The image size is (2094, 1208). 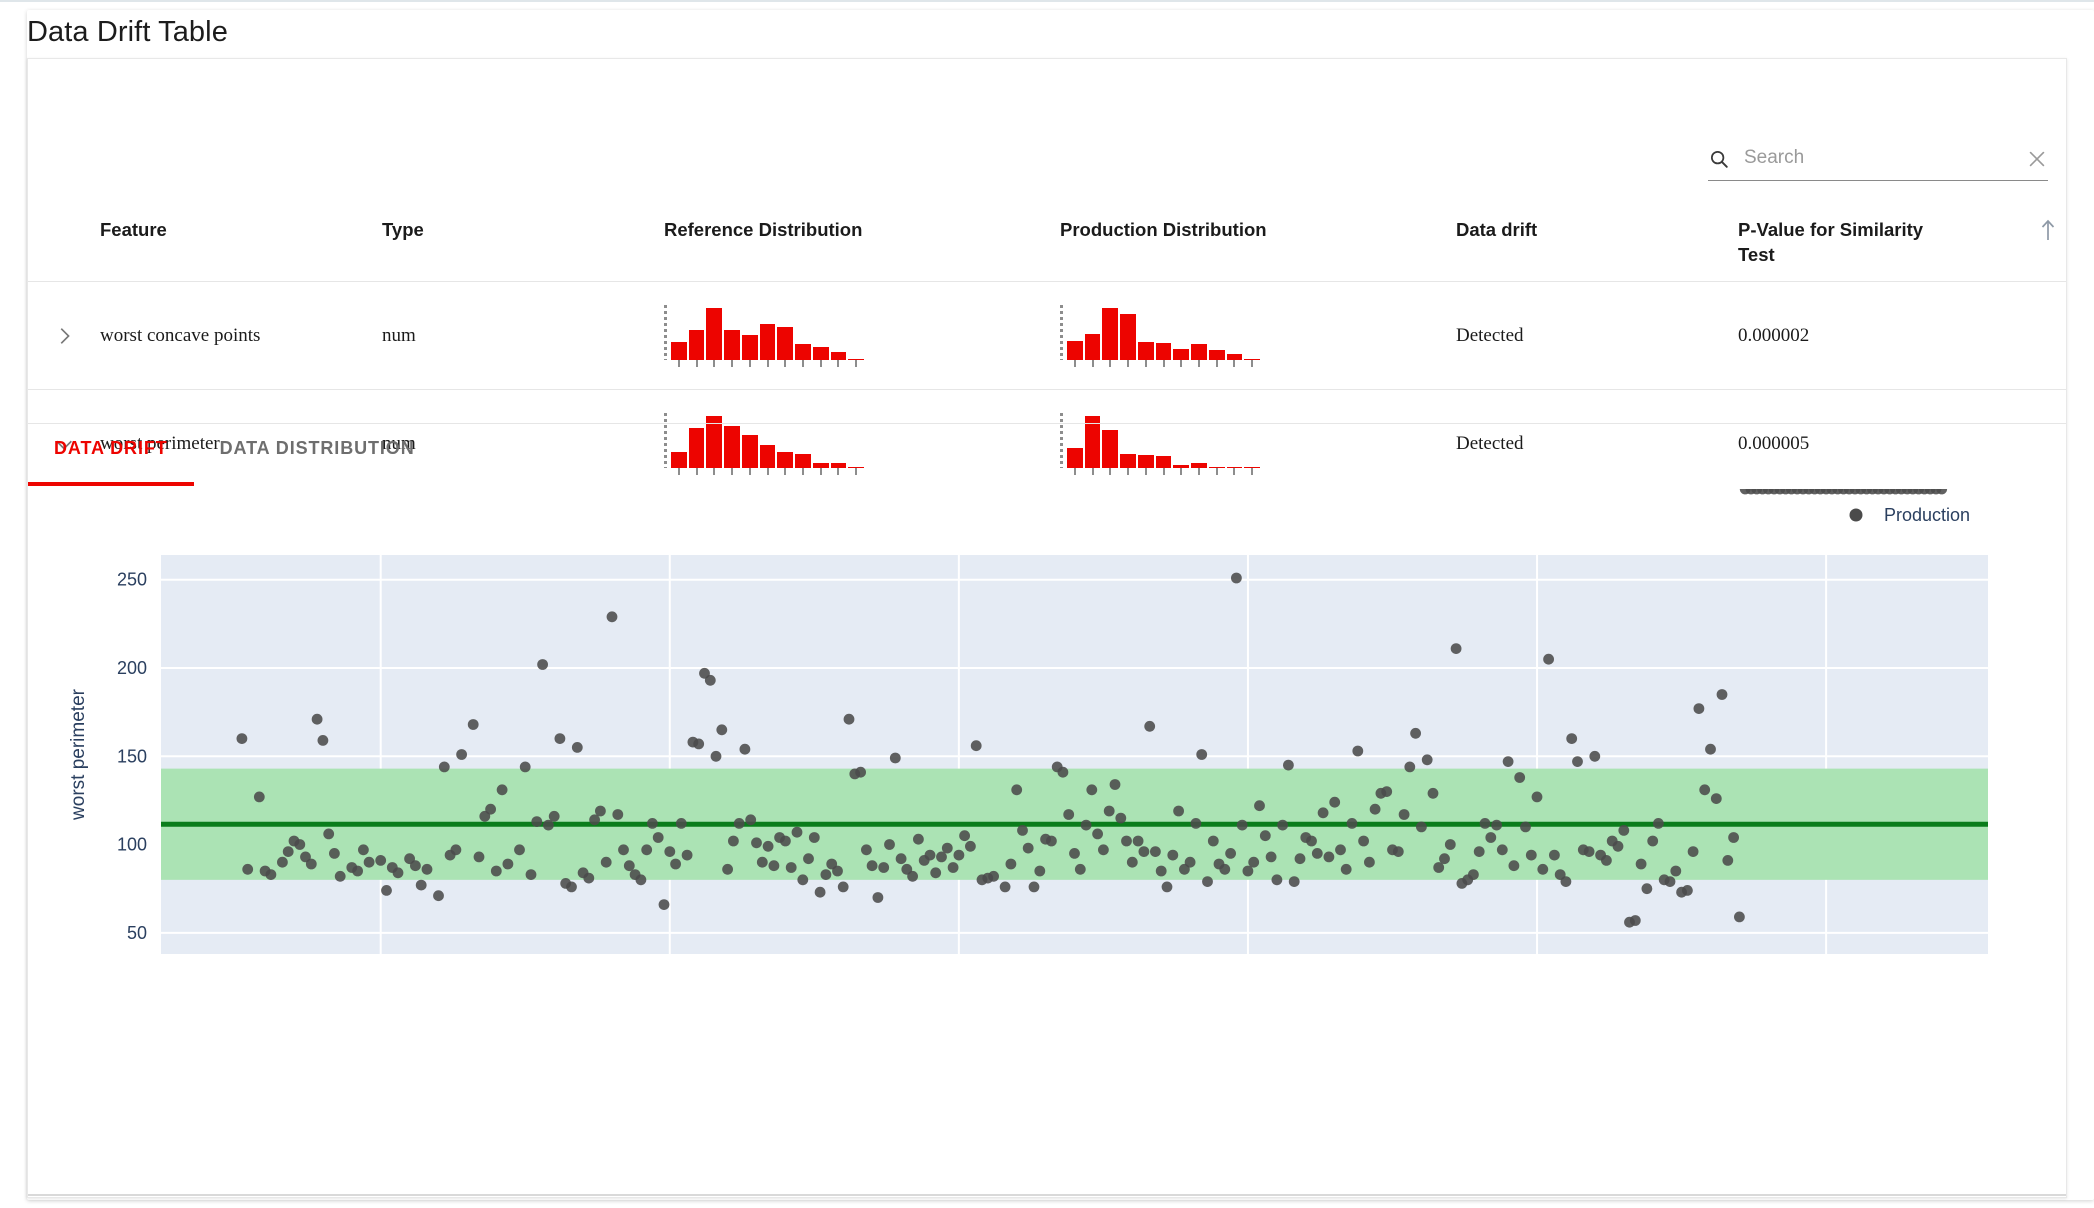 What do you see at coordinates (1878, 161) in the screenshot?
I see `search-bar` at bounding box center [1878, 161].